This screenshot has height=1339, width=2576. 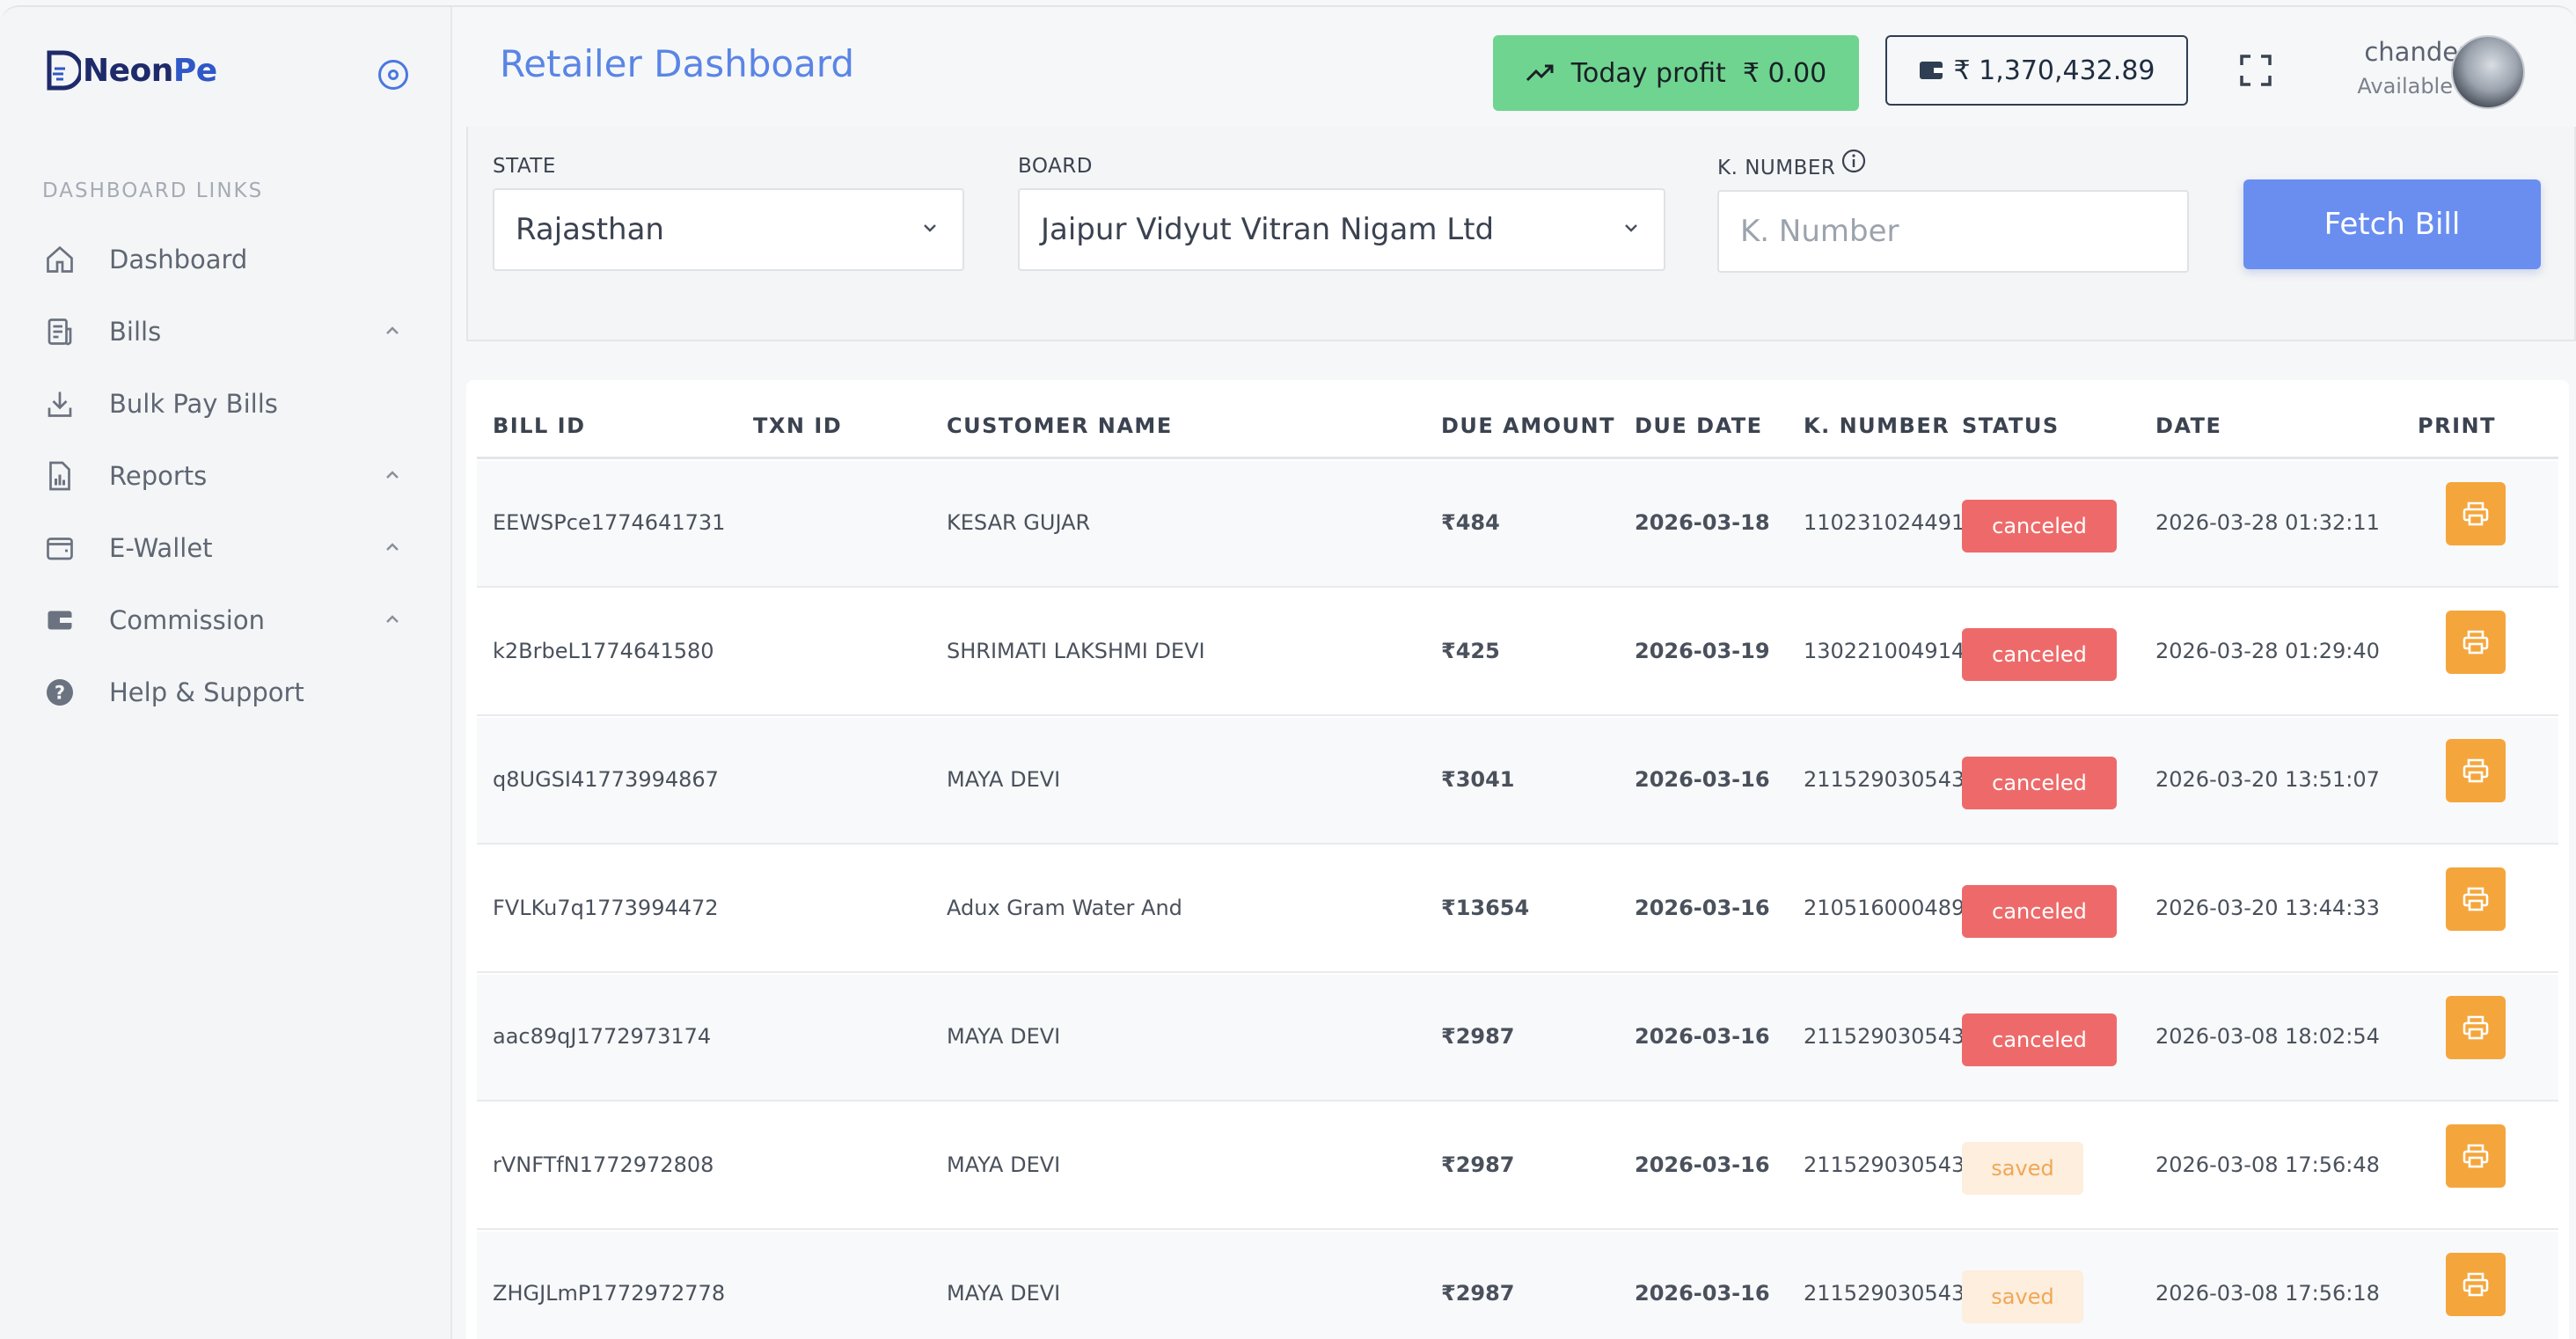 I want to click on sidebar-item-bills: Bills, so click(x=225, y=332).